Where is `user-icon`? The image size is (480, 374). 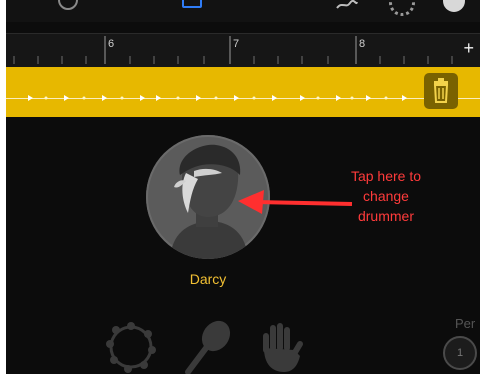
user-icon is located at coordinates (454, 6).